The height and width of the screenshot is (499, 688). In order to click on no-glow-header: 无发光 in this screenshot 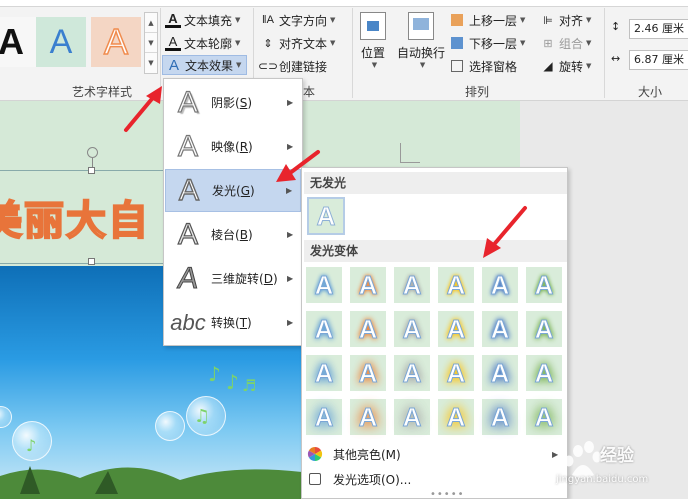, I will do `click(435, 183)`.